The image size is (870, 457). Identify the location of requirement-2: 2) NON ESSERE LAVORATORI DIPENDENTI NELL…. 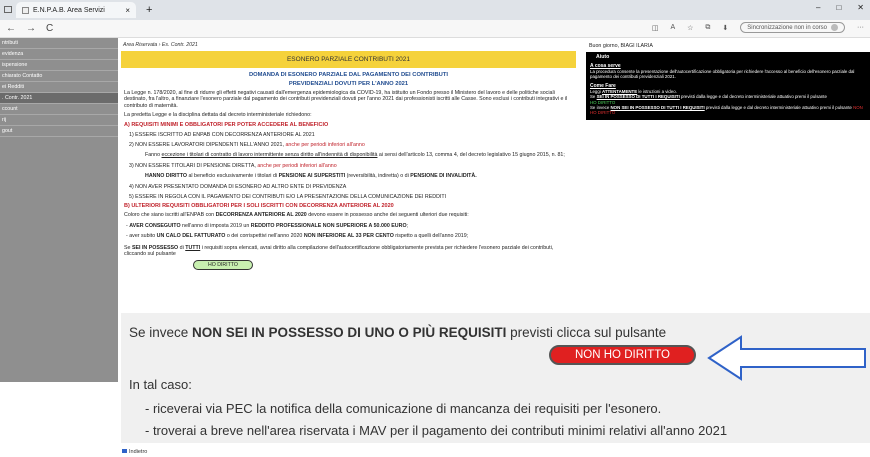
(348, 143).